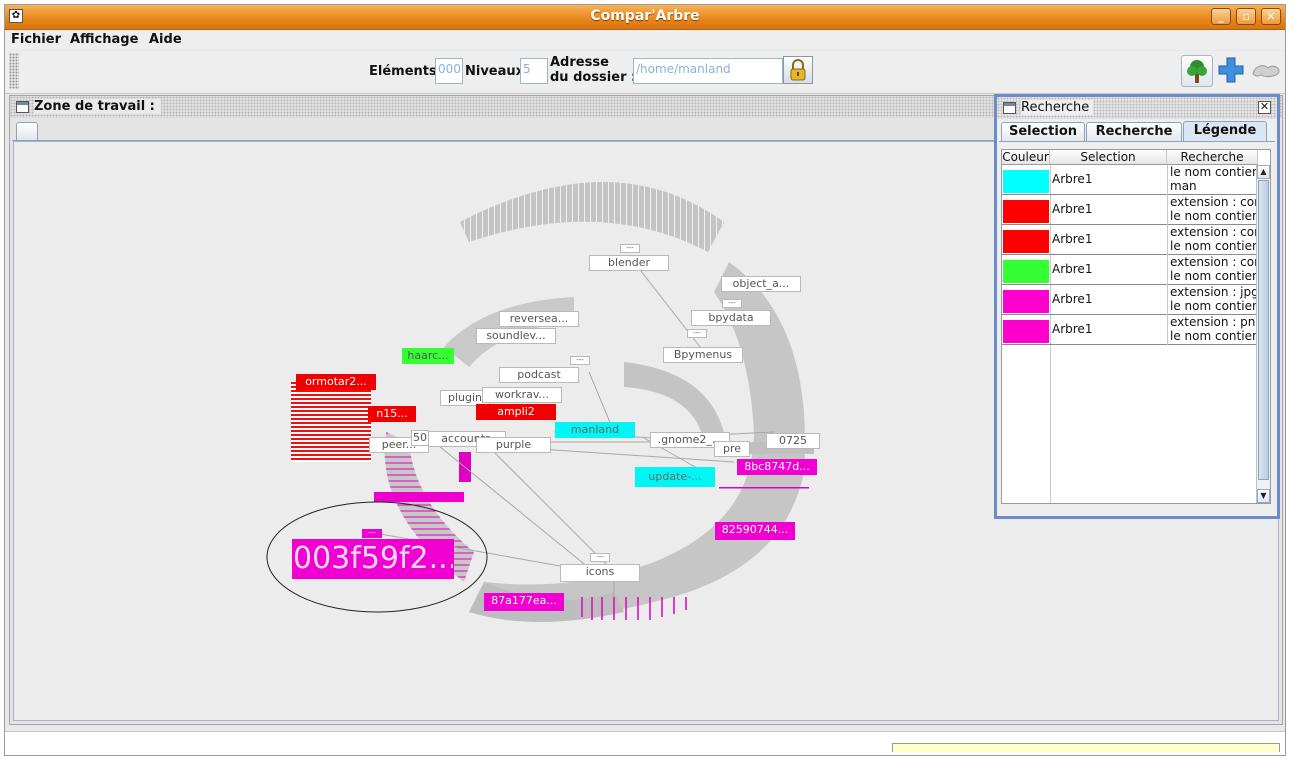  I want to click on levels-field: 5, so click(534, 71).